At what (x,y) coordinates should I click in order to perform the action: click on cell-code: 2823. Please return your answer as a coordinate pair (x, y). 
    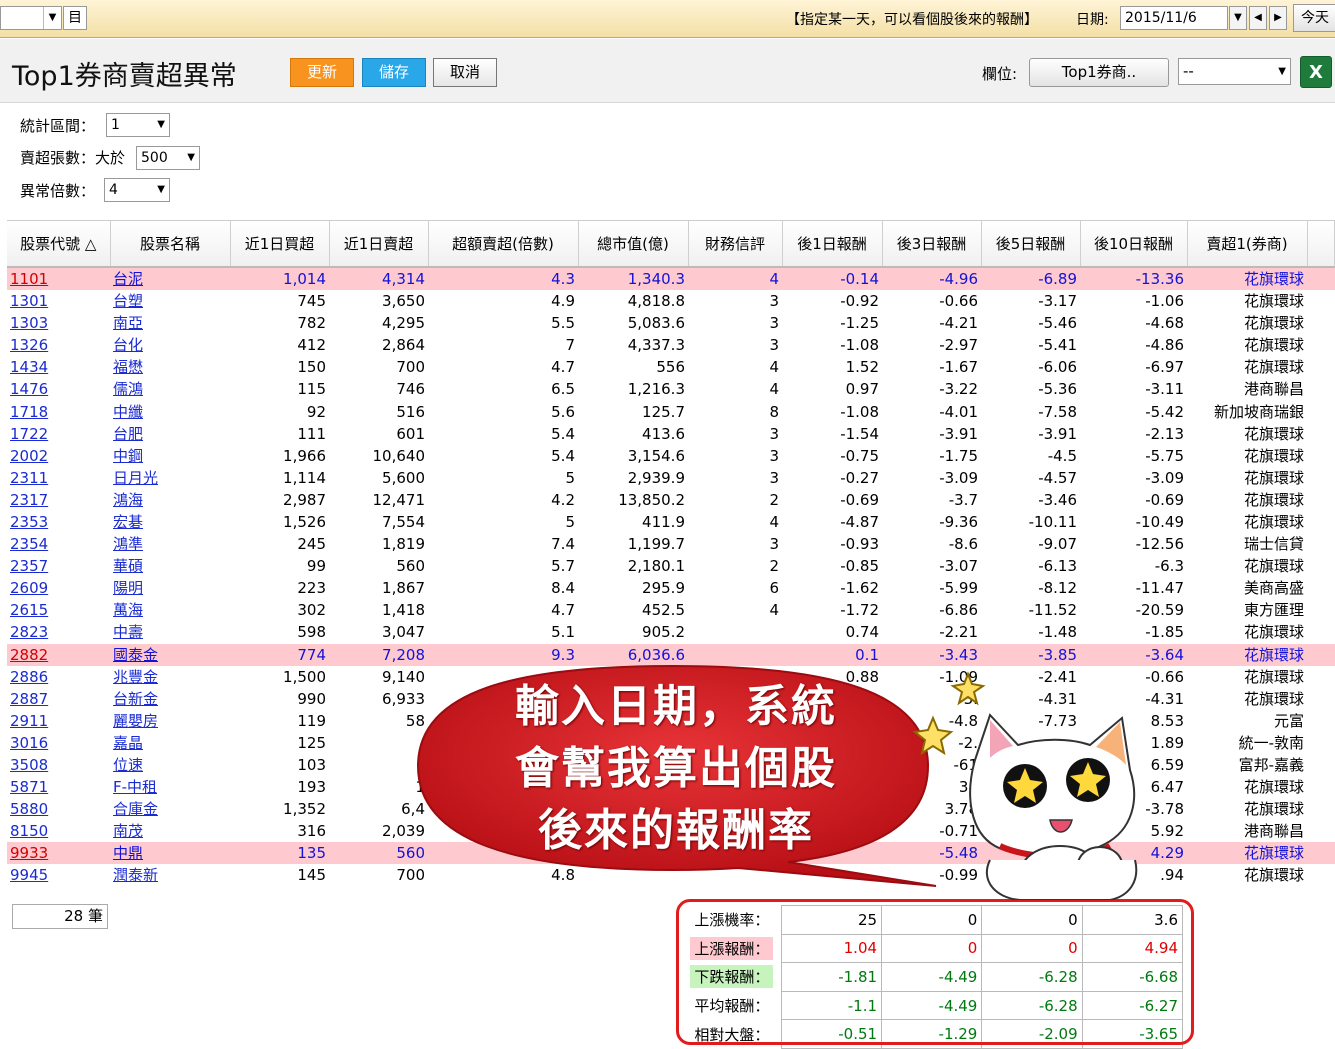
    Looking at the image, I should click on (58, 632).